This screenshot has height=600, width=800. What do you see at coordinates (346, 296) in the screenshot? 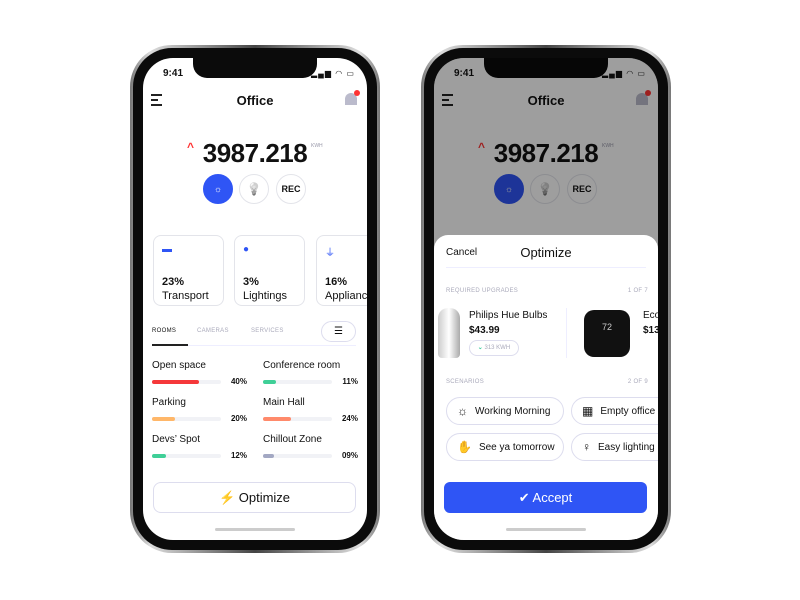
I see `category-label: Appliances` at bounding box center [346, 296].